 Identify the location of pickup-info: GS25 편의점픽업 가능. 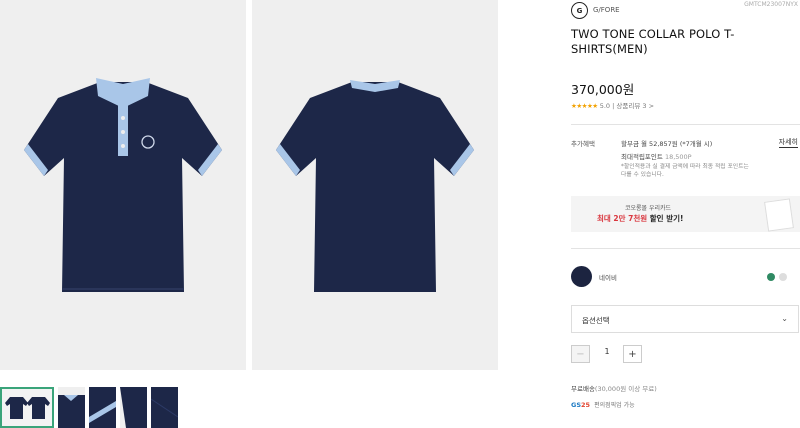
(603, 405).